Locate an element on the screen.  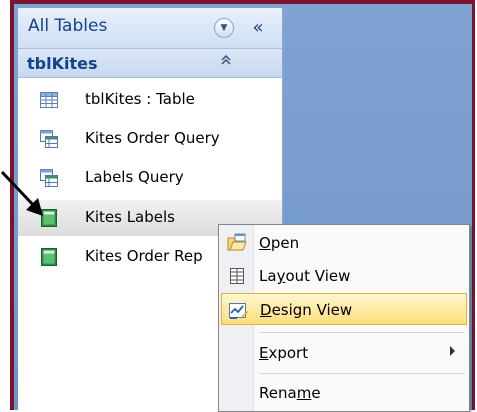
nav-item-labels-query: Labels Query is located at coordinates (150, 178).